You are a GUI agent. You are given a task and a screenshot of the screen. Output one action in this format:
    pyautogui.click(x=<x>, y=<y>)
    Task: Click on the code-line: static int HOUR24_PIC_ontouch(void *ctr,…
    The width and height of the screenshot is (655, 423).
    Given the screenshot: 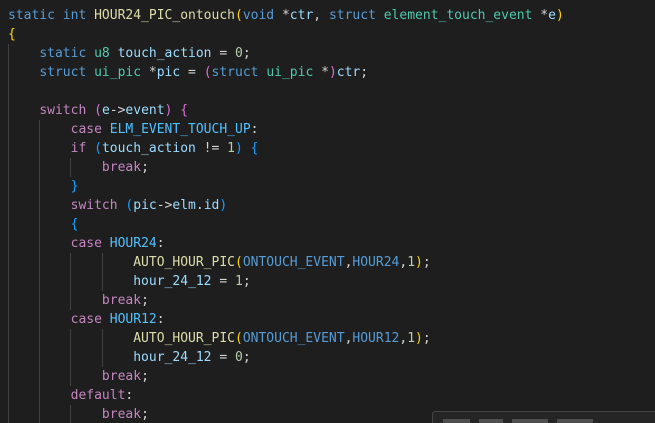 What is the action you would take?
    pyautogui.click(x=331, y=15)
    